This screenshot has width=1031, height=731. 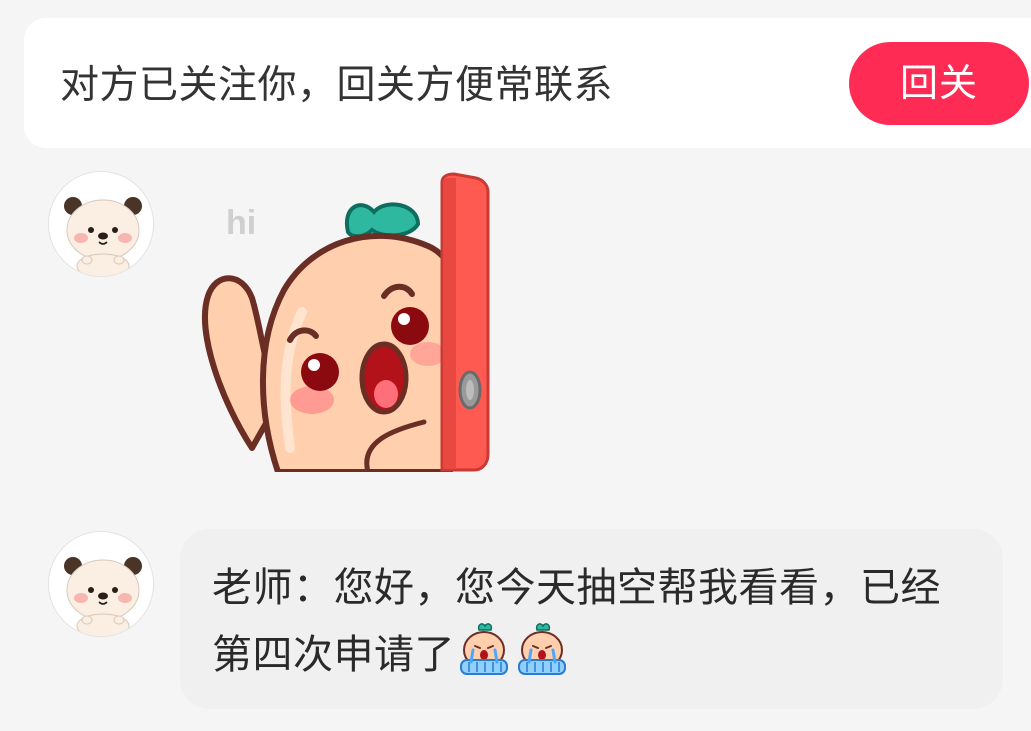 I want to click on follow-back-text: 对方已关注你，回关方便常联系, so click(x=337, y=85).